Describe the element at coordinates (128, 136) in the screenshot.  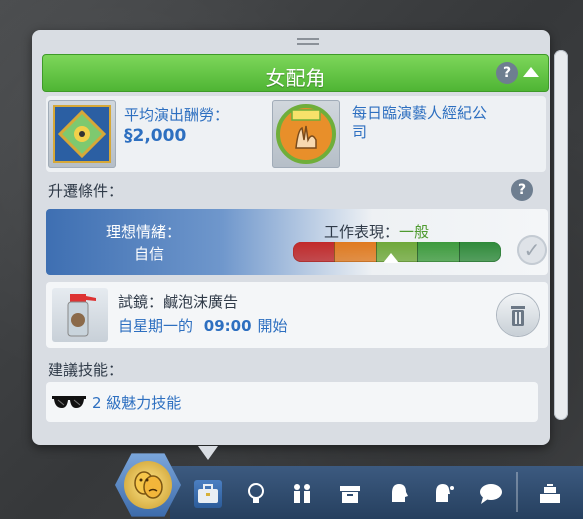
I see `simoleon-icon: §` at that location.